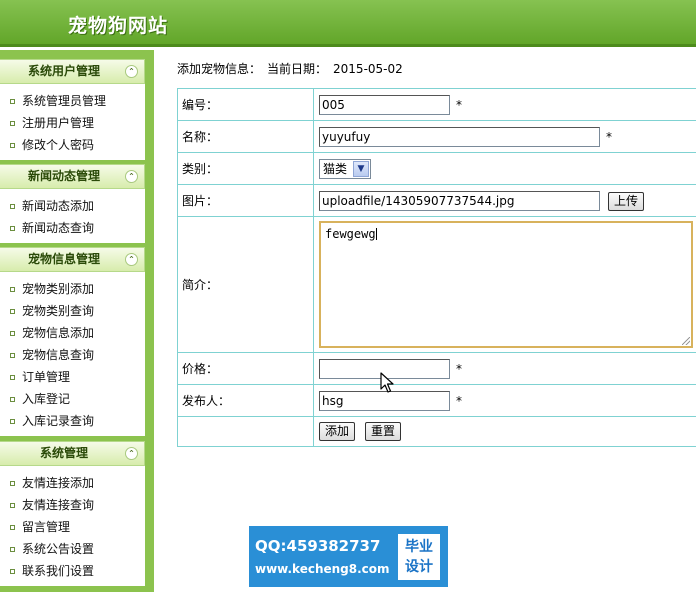 The width and height of the screenshot is (696, 592). What do you see at coordinates (245, 431) in the screenshot?
I see `actions-spacer` at bounding box center [245, 431].